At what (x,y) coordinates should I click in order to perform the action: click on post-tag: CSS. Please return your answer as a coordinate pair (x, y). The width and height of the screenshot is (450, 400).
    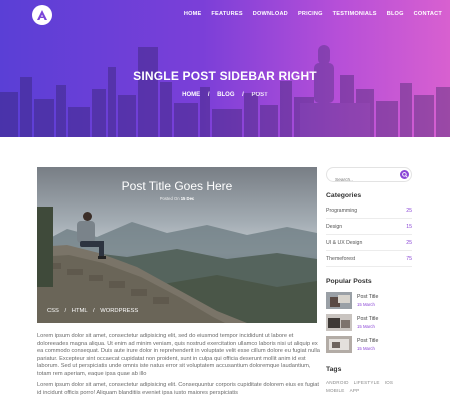
    Looking at the image, I should click on (53, 311).